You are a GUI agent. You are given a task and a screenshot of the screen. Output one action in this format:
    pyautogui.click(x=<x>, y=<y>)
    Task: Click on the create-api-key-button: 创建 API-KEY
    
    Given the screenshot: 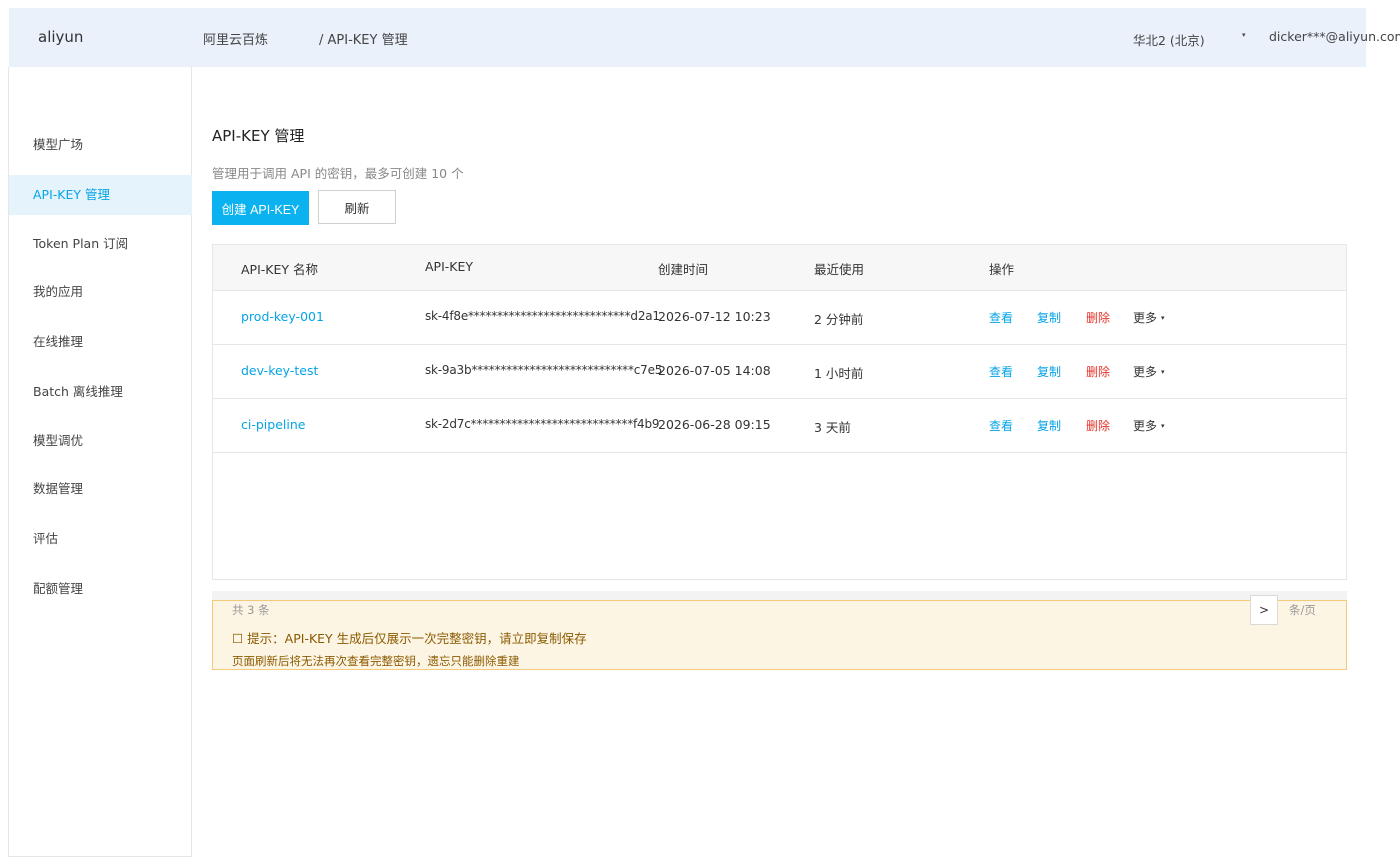 What is the action you would take?
    pyautogui.click(x=260, y=208)
    